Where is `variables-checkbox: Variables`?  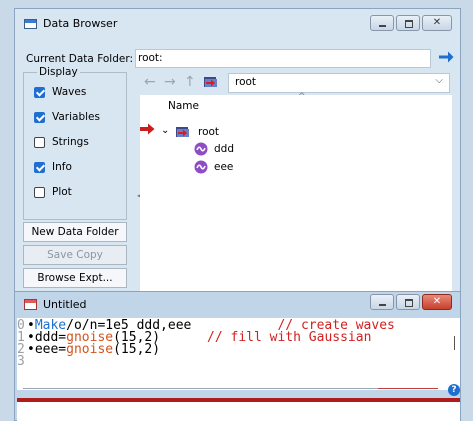 variables-checkbox: Variables is located at coordinates (67, 117).